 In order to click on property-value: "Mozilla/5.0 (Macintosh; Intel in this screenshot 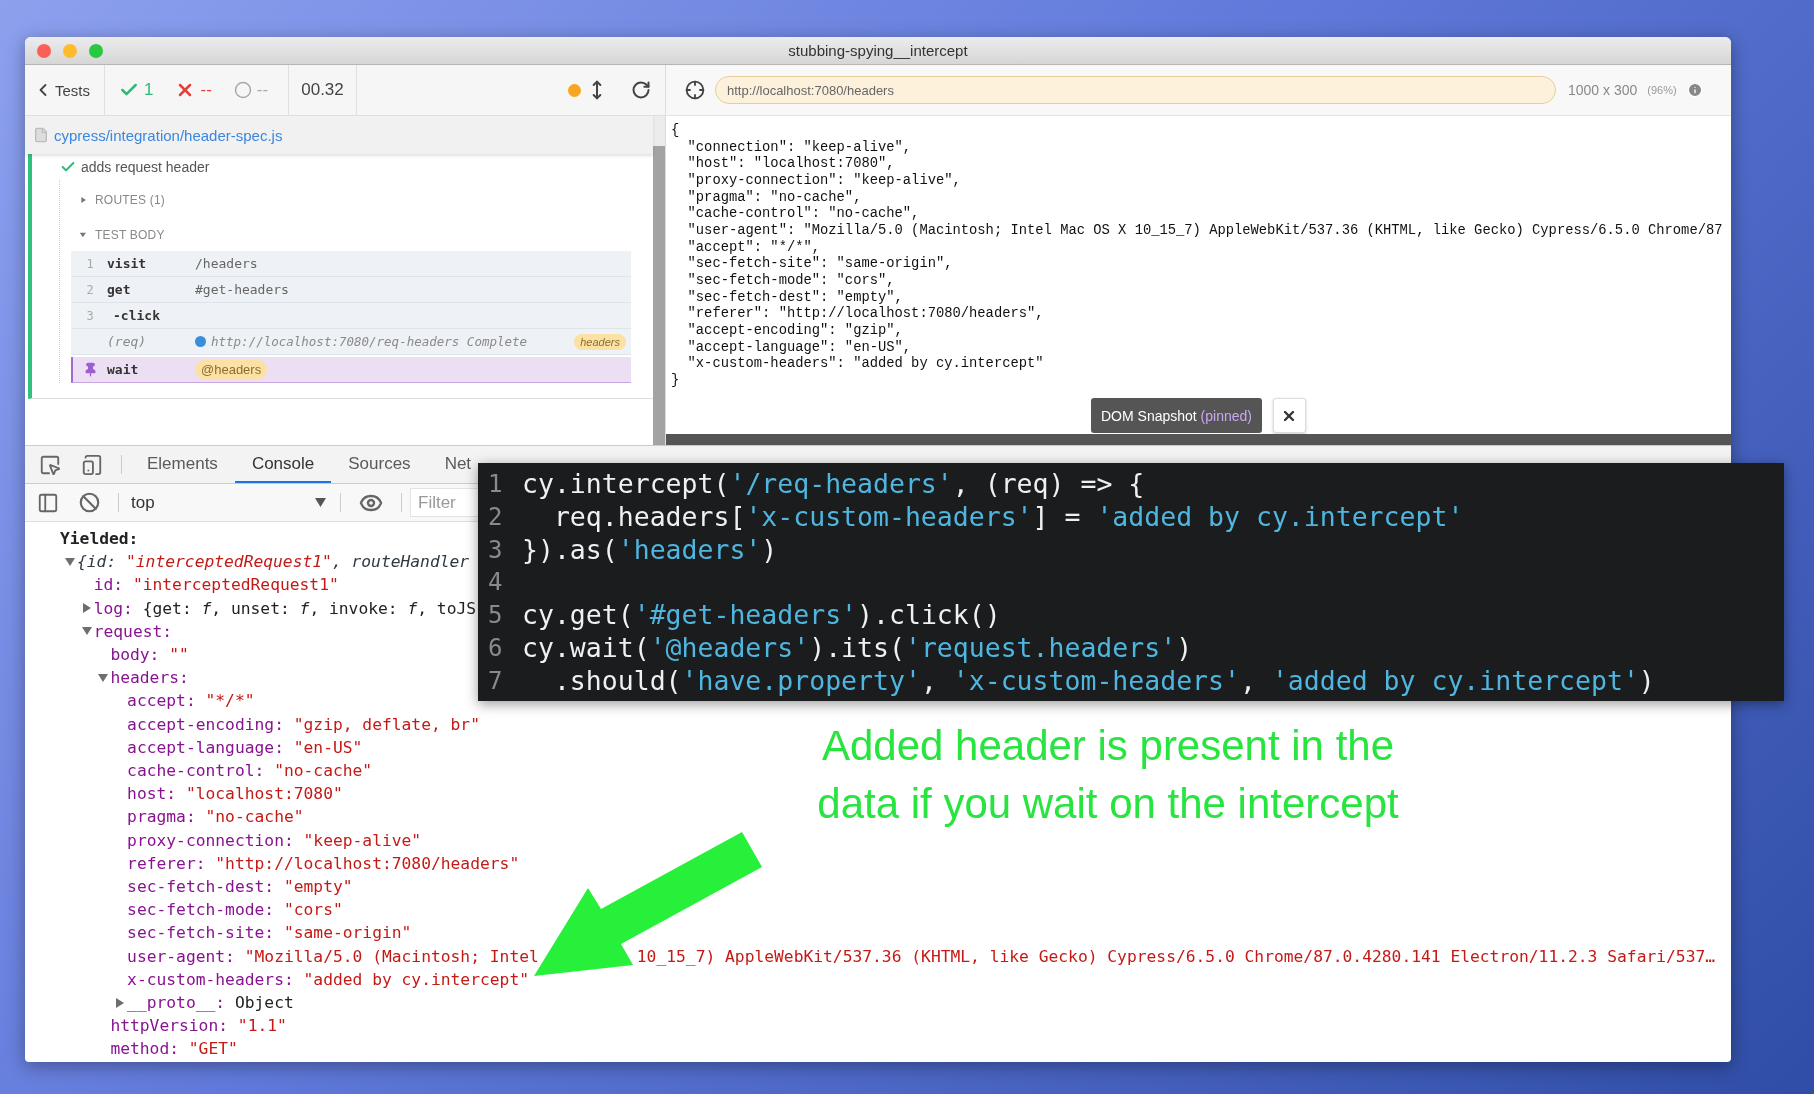, I will do `click(391, 956)`.